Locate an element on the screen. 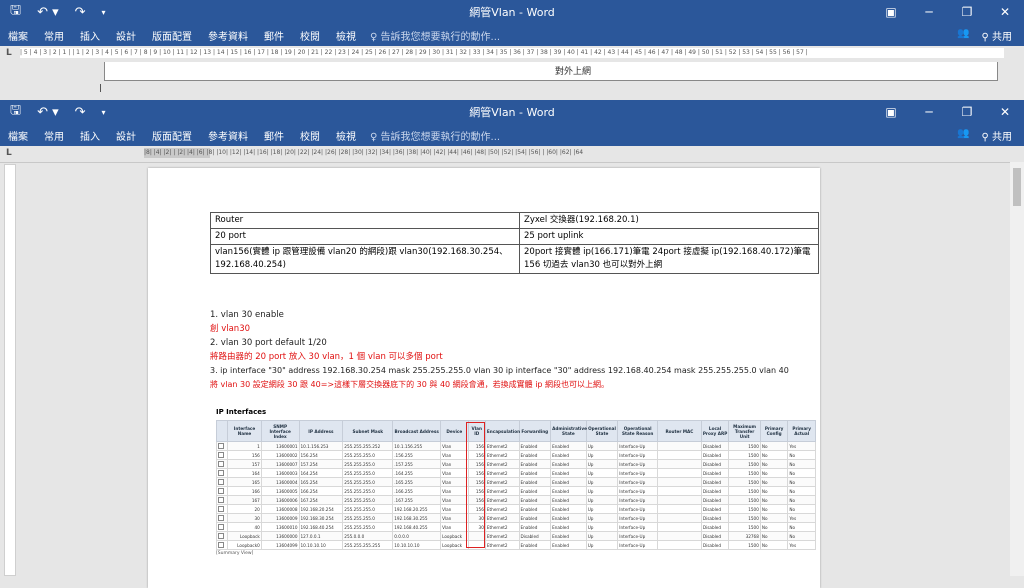 This screenshot has width=1024, height=588. column-header: Forwarding is located at coordinates (535, 431).